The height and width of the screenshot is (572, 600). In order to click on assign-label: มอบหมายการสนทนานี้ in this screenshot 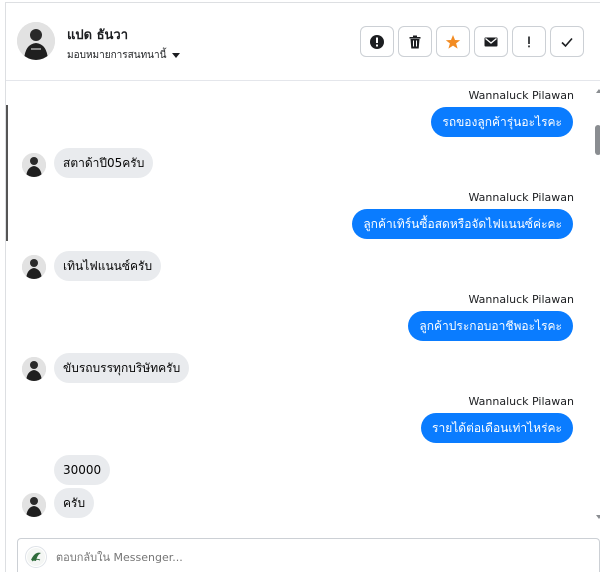, I will do `click(117, 55)`.